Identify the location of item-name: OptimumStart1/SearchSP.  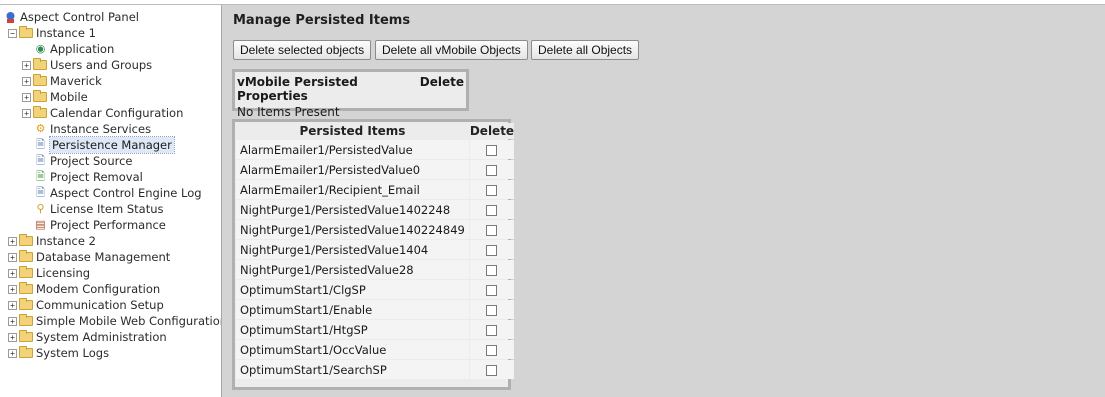
(352, 369).